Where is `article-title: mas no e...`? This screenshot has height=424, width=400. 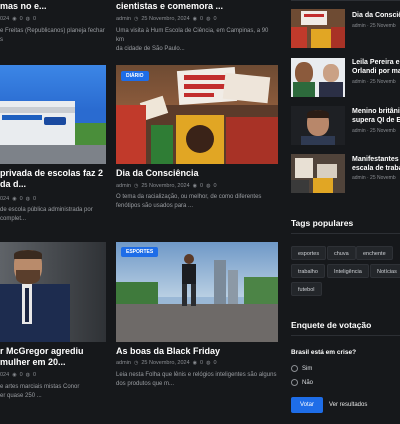
article-title: mas no e... is located at coordinates (53, 6).